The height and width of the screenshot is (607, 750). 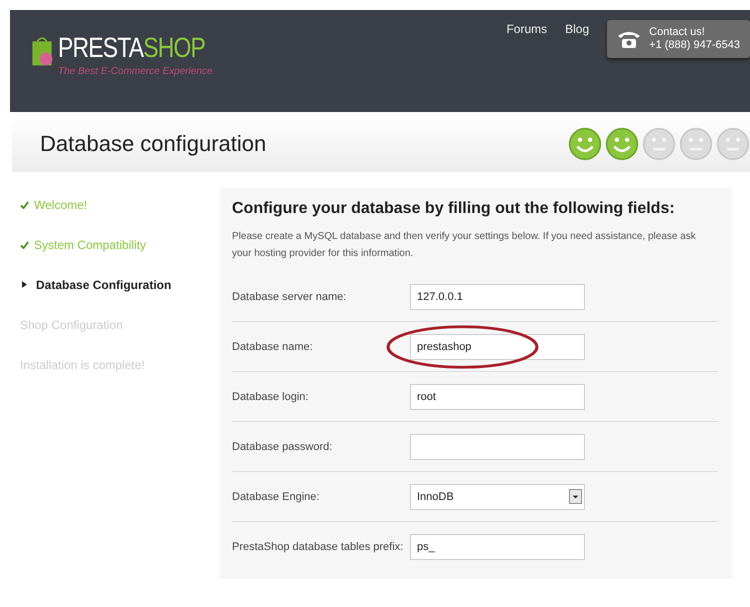 What do you see at coordinates (497, 397) in the screenshot?
I see `input-field: root` at bounding box center [497, 397].